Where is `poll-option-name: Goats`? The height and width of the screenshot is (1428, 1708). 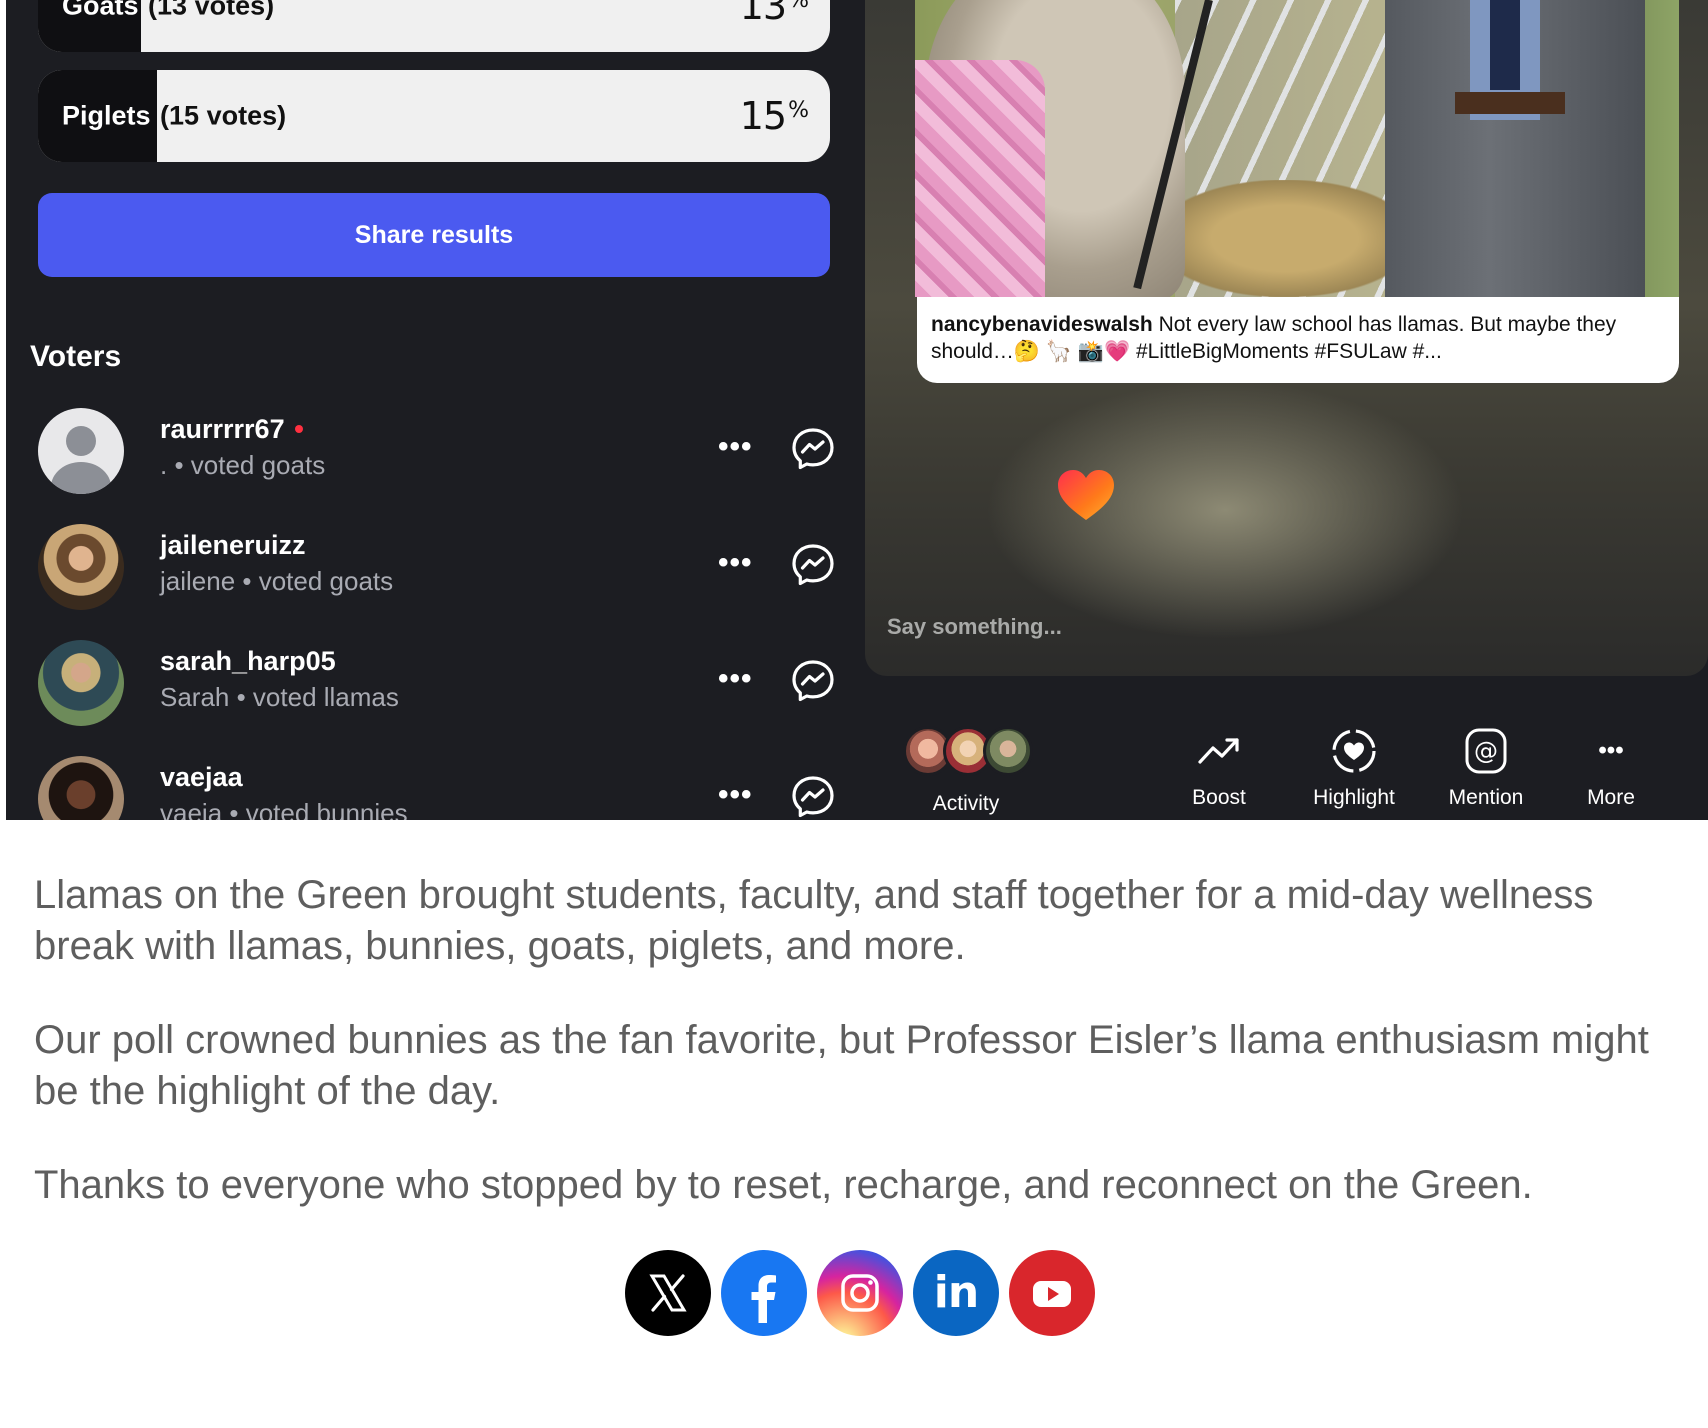
poll-option-name: Goats is located at coordinates (100, 10).